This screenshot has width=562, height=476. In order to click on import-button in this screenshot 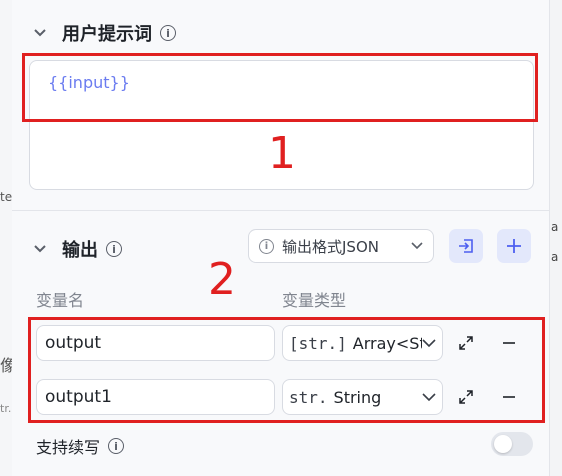, I will do `click(466, 246)`.